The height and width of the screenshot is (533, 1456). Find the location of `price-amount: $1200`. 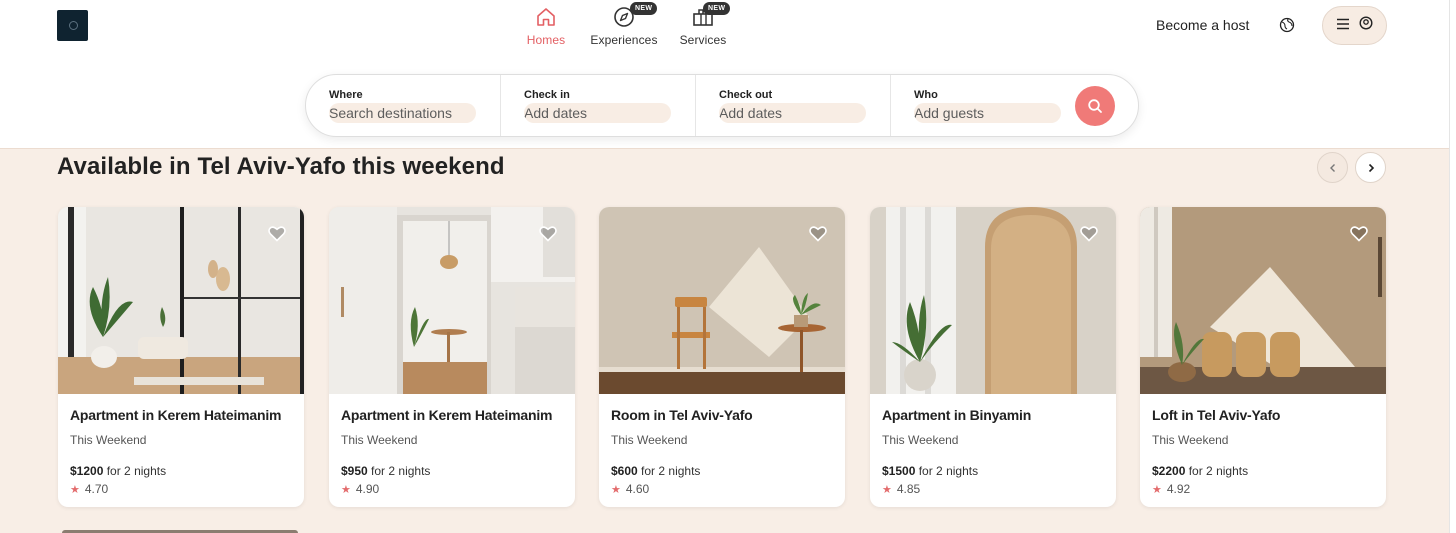

price-amount: $1200 is located at coordinates (87, 471).